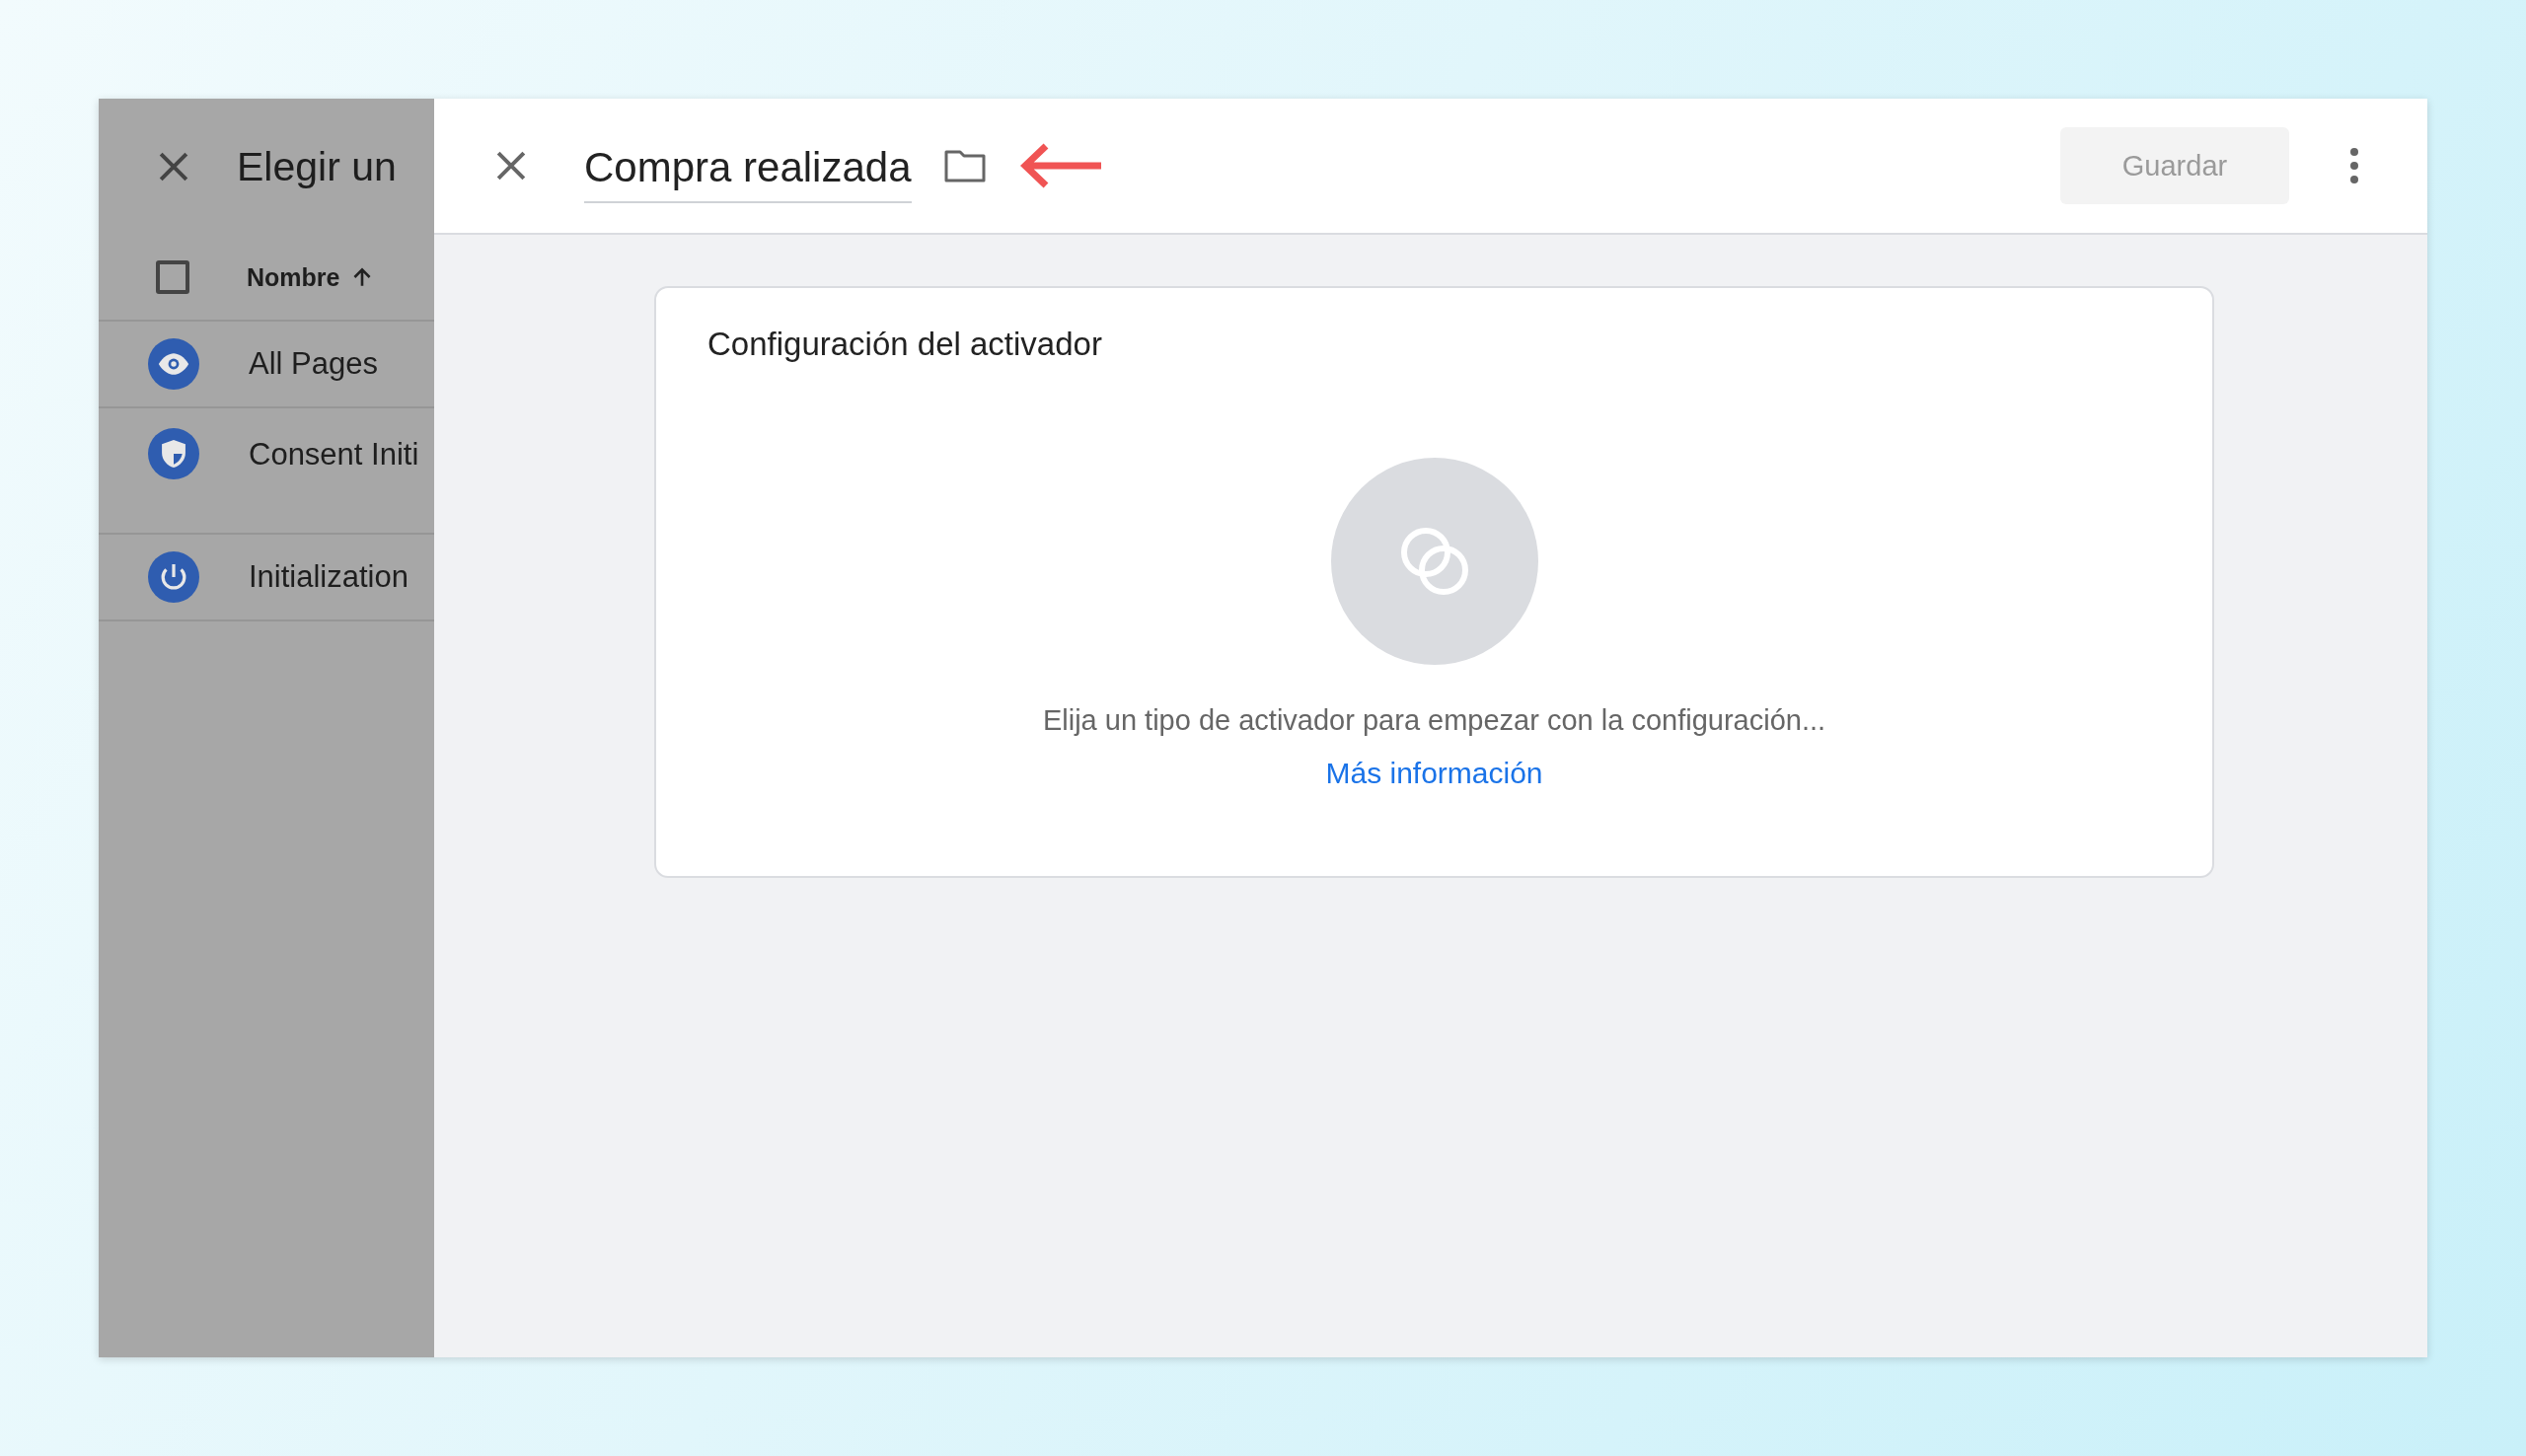 This screenshot has width=2526, height=1456. Describe the element at coordinates (317, 166) in the screenshot. I see `panel-title: Elegir un` at that location.